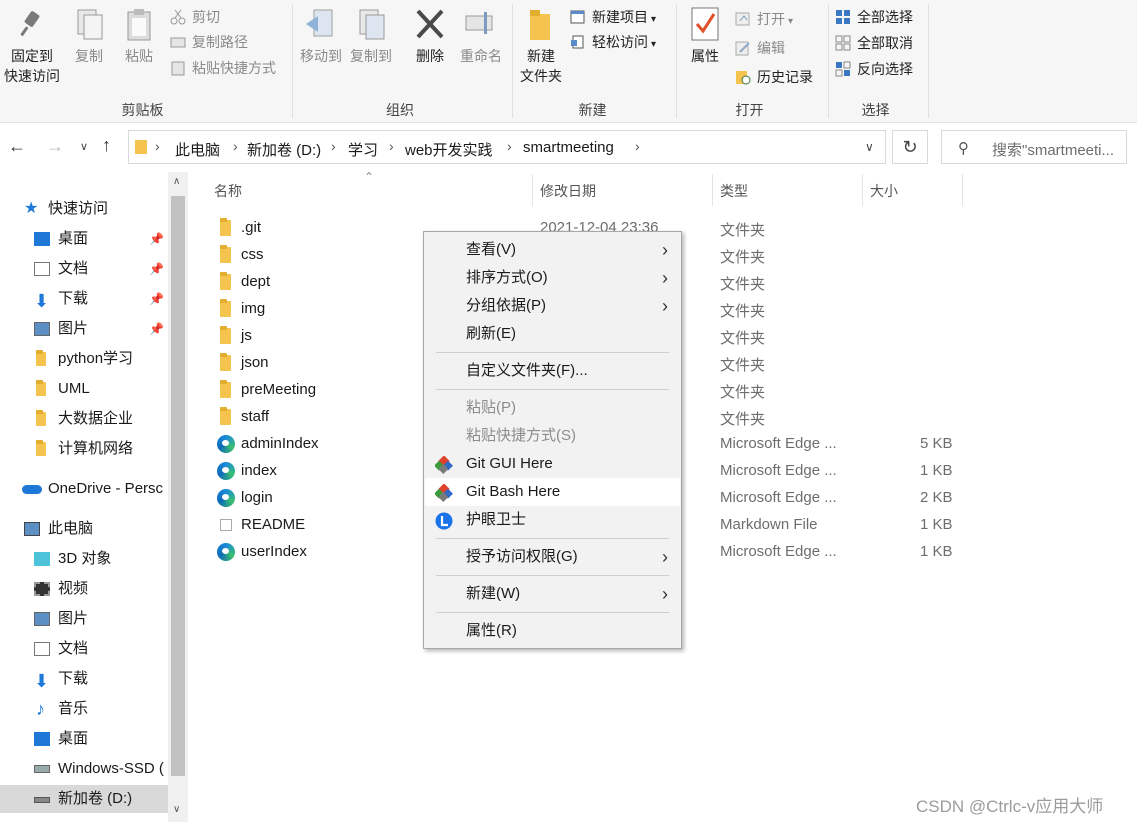  I want to click on column-type: 类型, so click(734, 191).